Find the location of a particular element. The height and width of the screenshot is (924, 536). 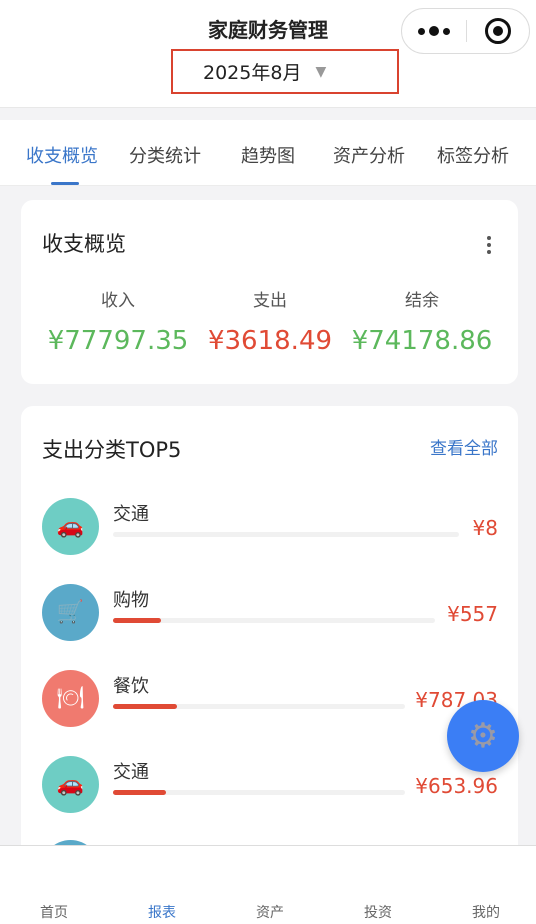

target-icon is located at coordinates (498, 31).